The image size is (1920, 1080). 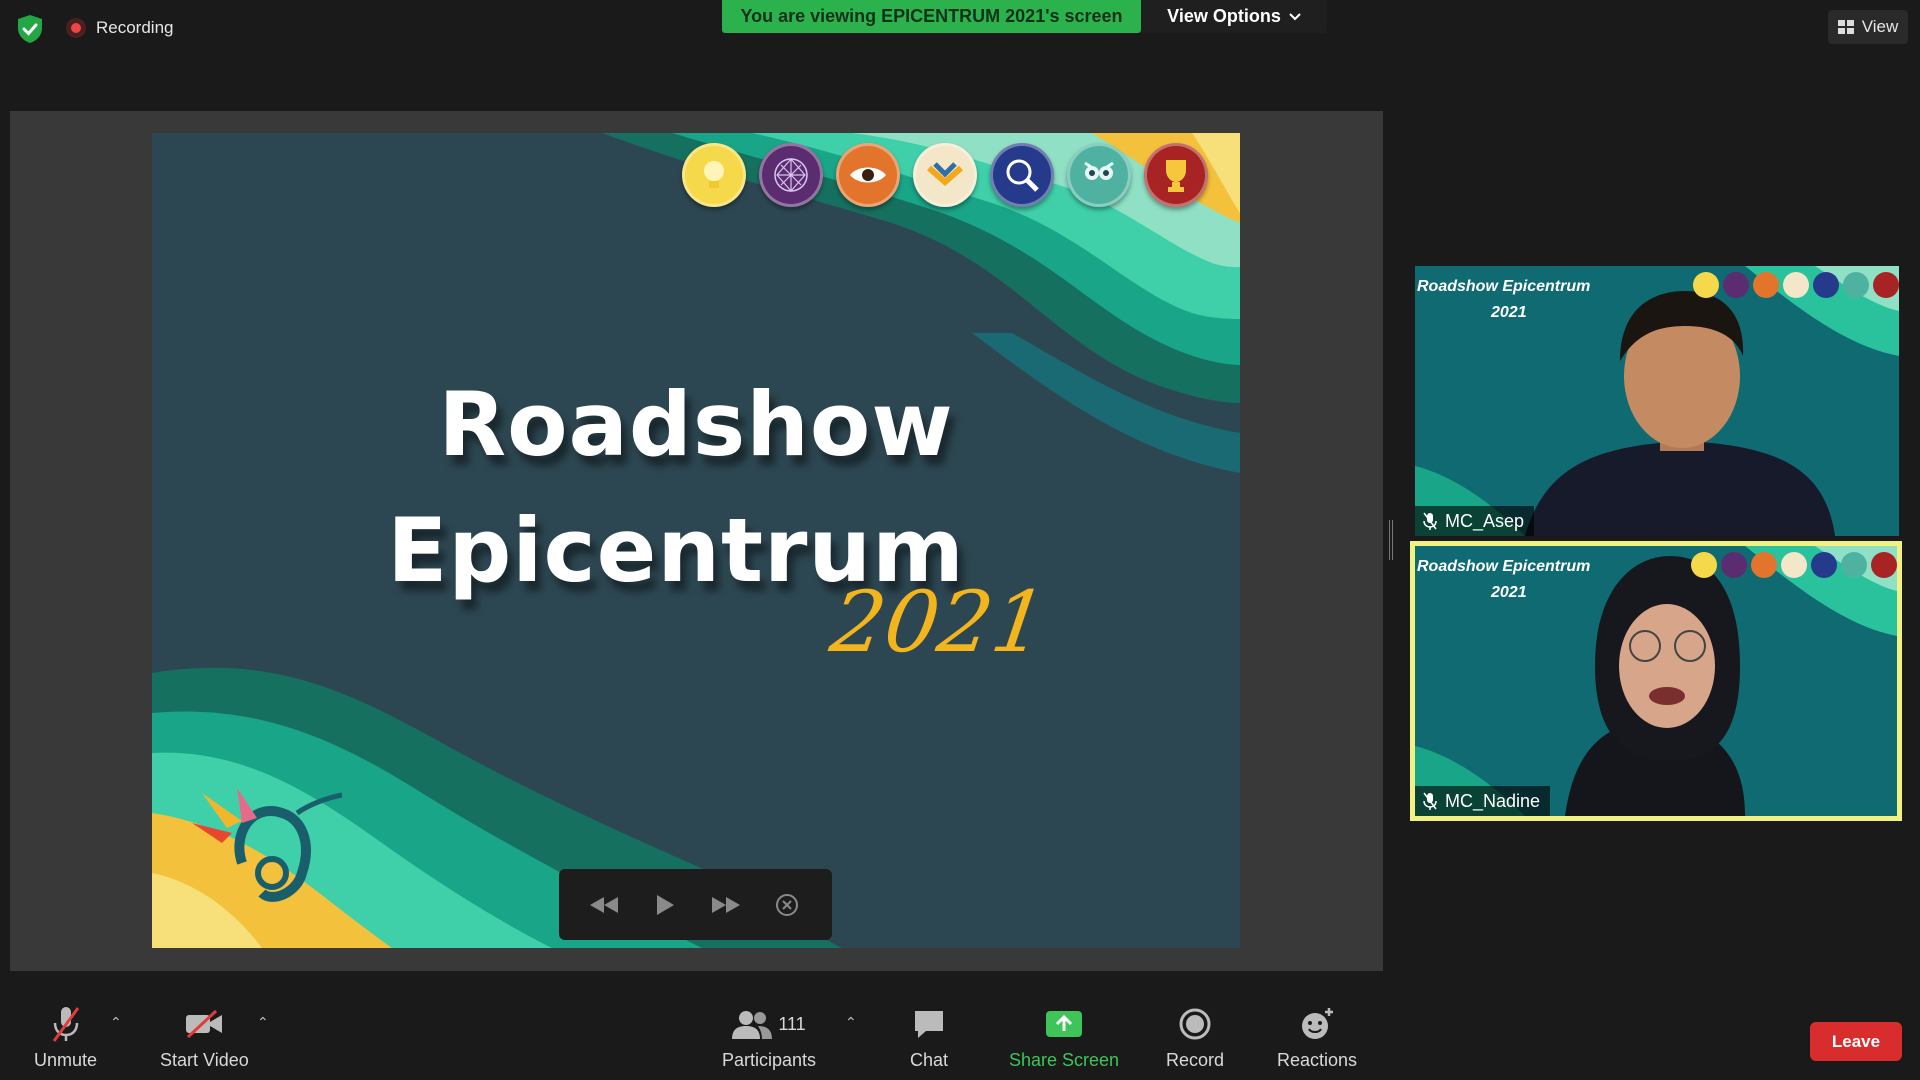 What do you see at coordinates (1880, 26) in the screenshot?
I see `view-label: View` at bounding box center [1880, 26].